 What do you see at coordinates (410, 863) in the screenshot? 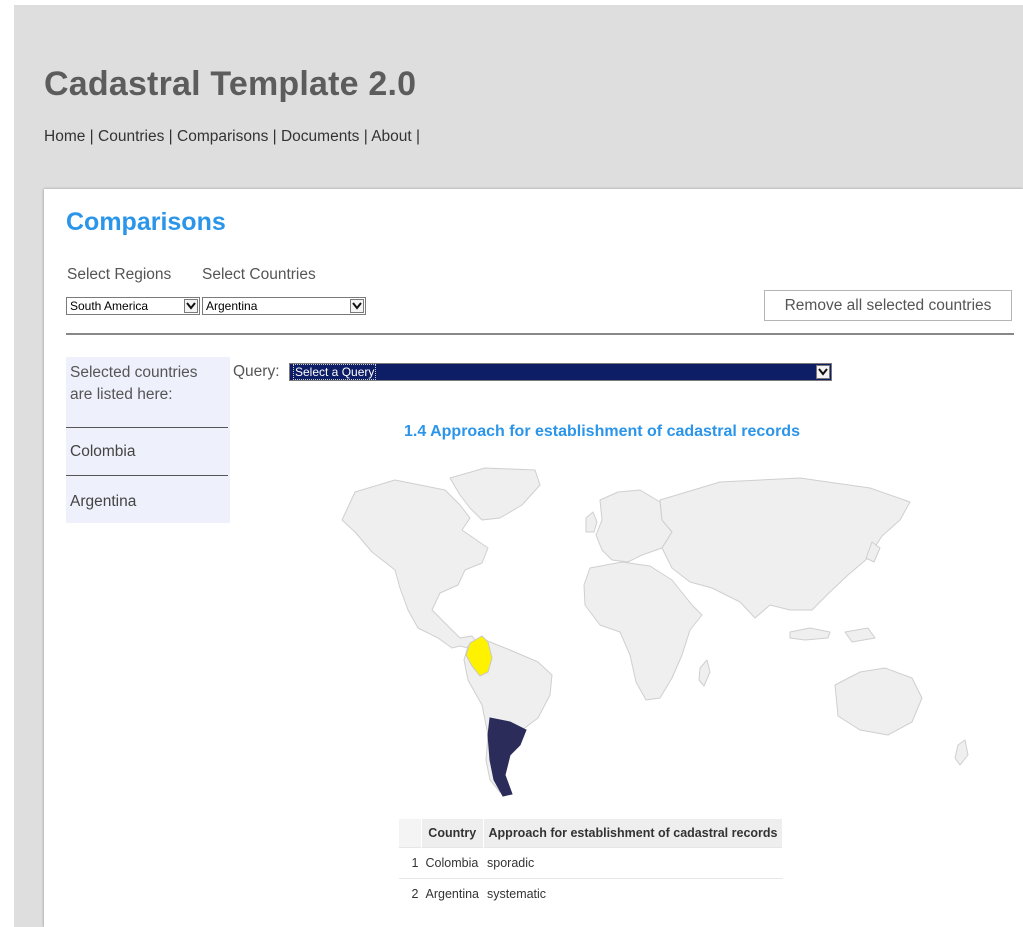
I see `row-index: 1` at bounding box center [410, 863].